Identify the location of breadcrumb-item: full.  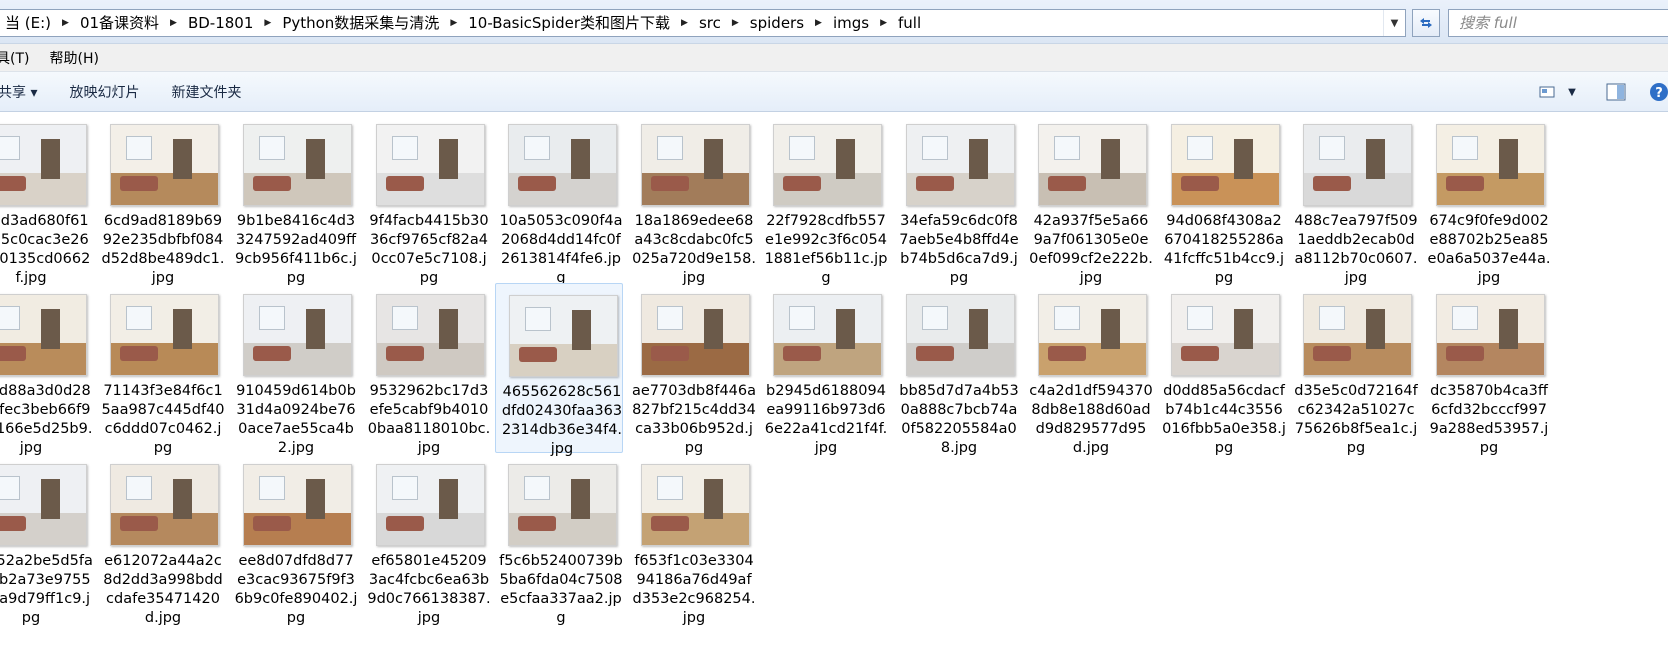
(909, 23).